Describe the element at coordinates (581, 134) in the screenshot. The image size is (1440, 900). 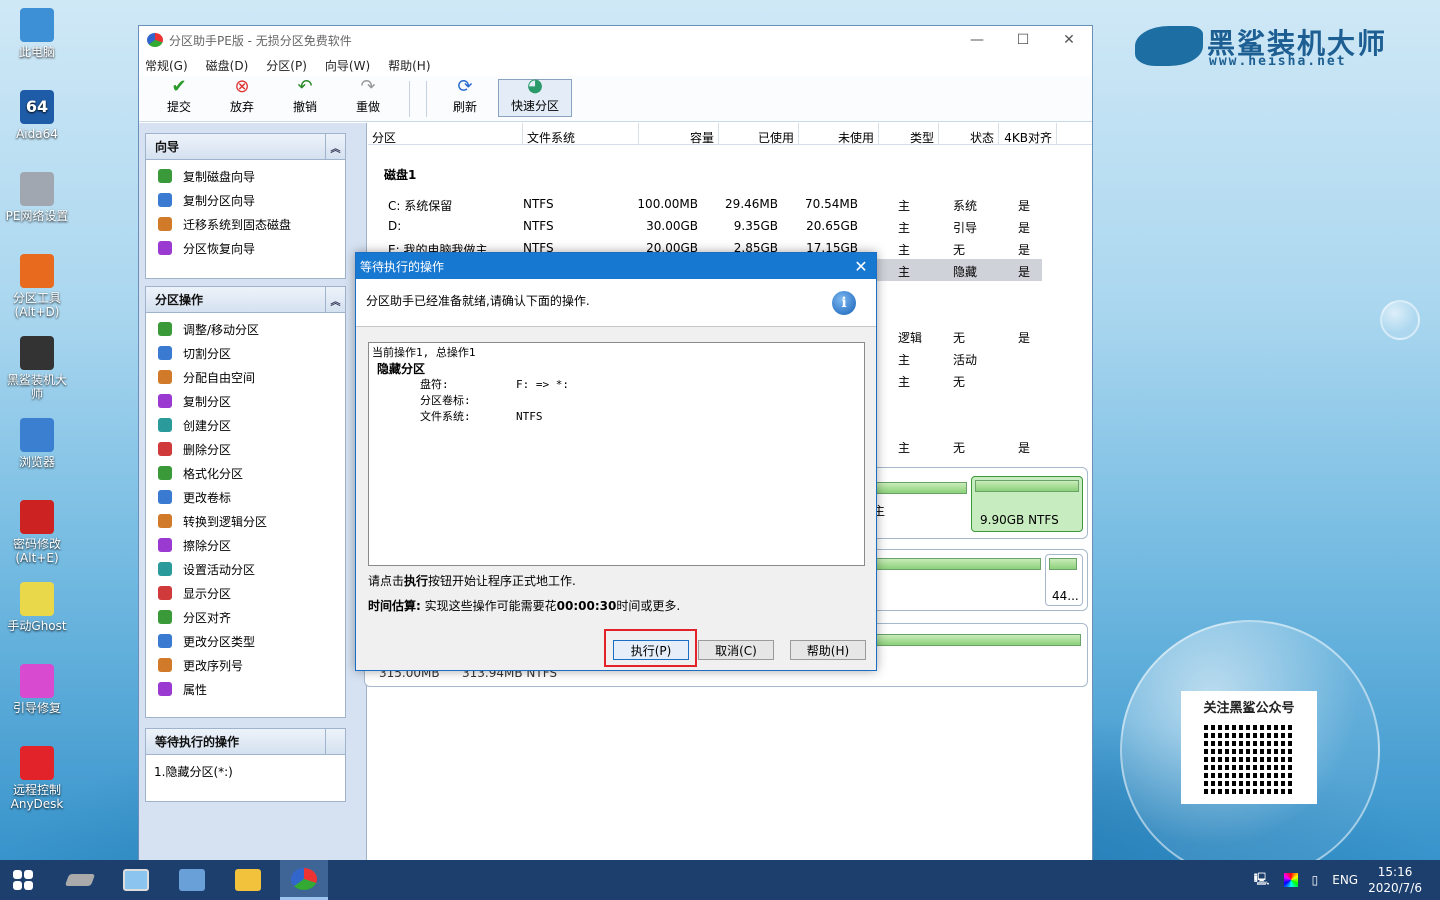
I see `column-header-1: 文件系统` at that location.